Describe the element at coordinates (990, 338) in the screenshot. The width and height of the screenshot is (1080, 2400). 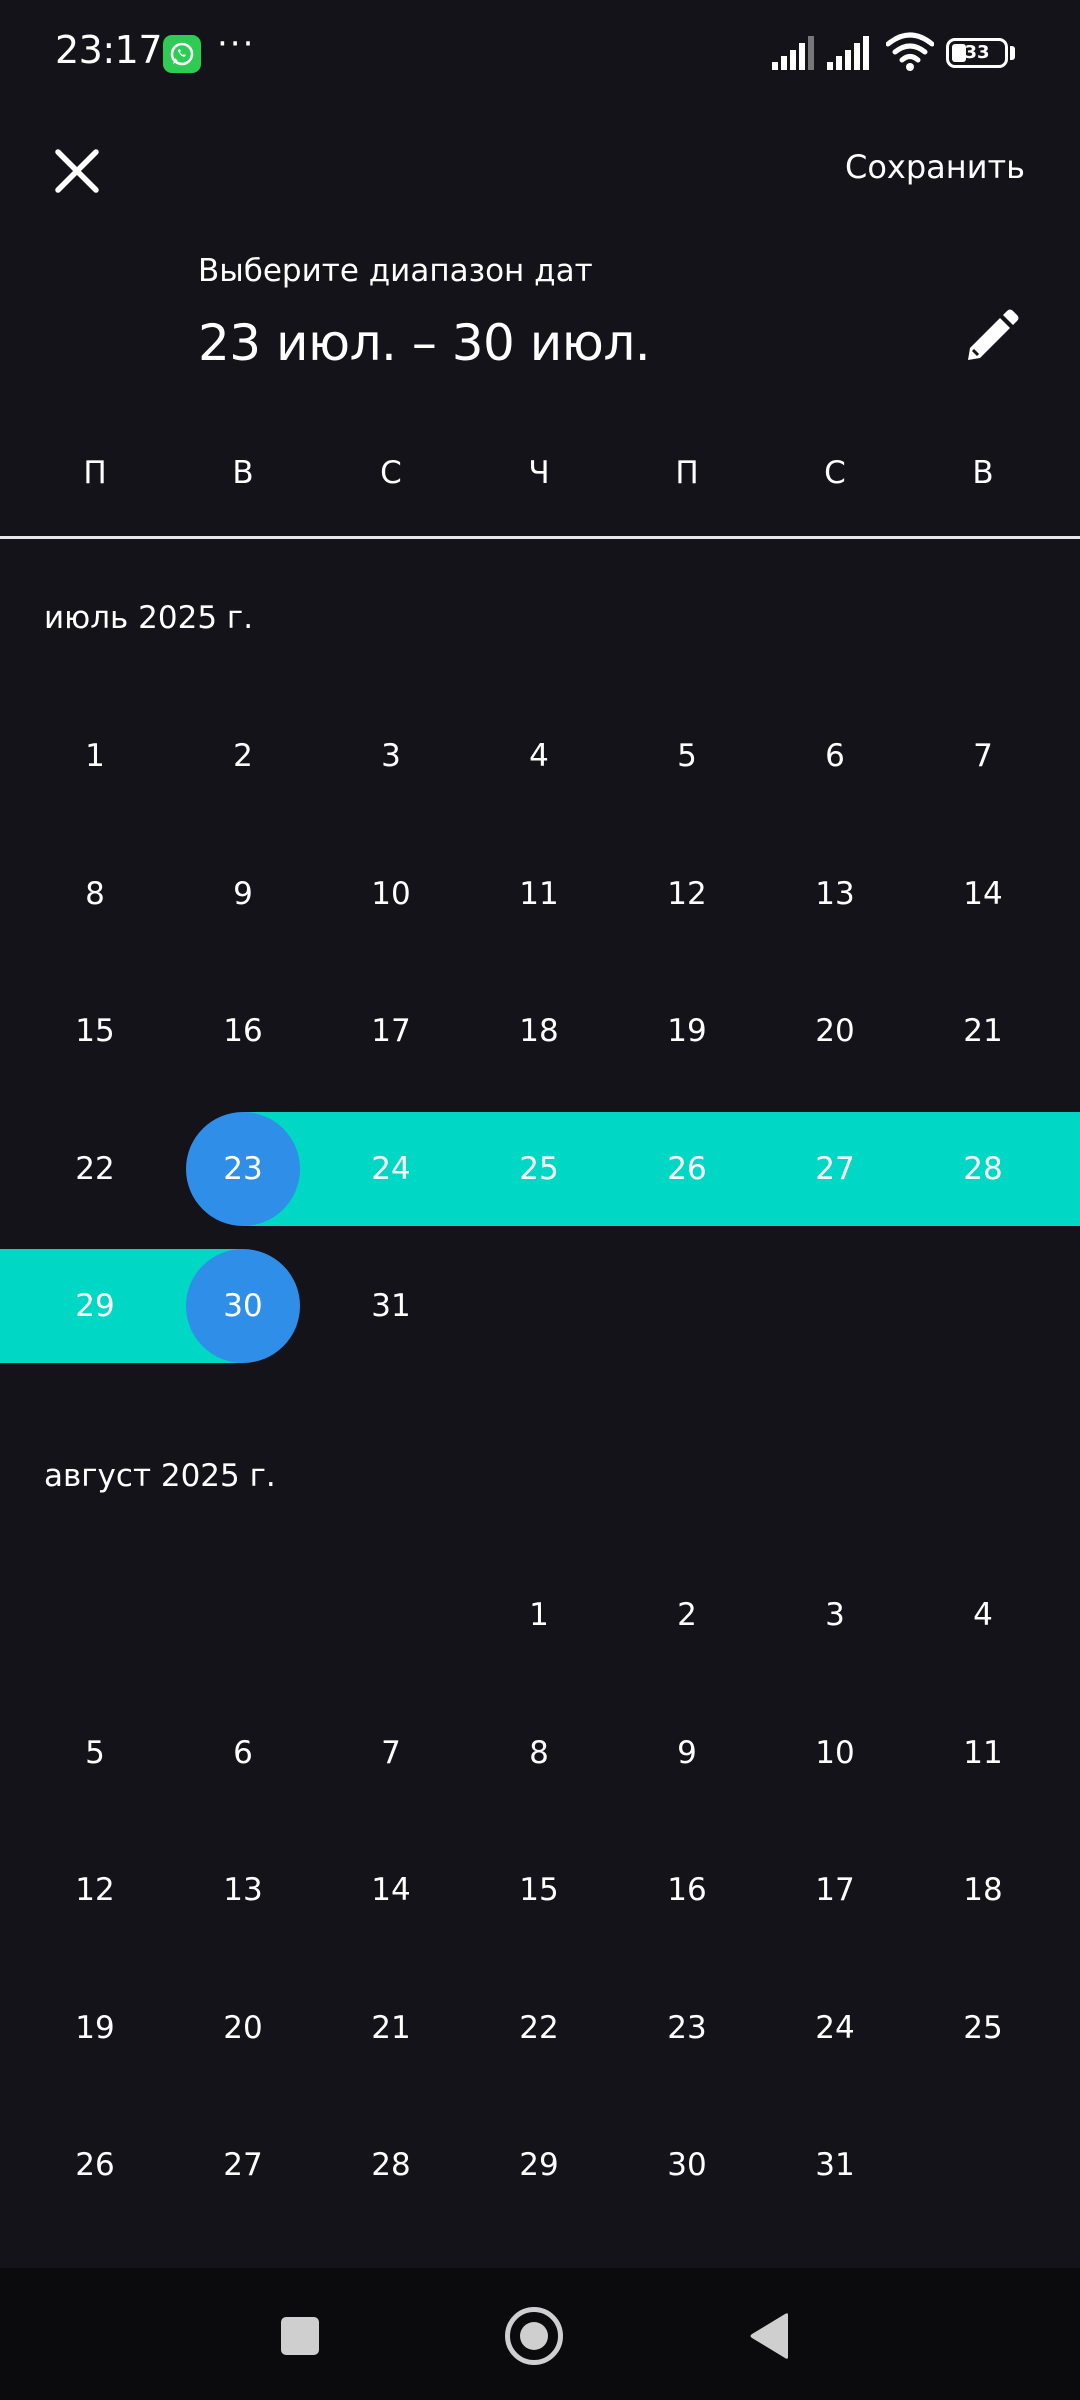
I see `pencil-icon` at that location.